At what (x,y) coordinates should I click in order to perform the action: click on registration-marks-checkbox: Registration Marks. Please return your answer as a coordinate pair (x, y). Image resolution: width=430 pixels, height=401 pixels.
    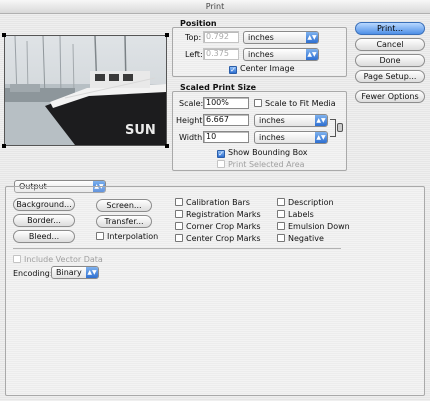
    Looking at the image, I should click on (218, 214).